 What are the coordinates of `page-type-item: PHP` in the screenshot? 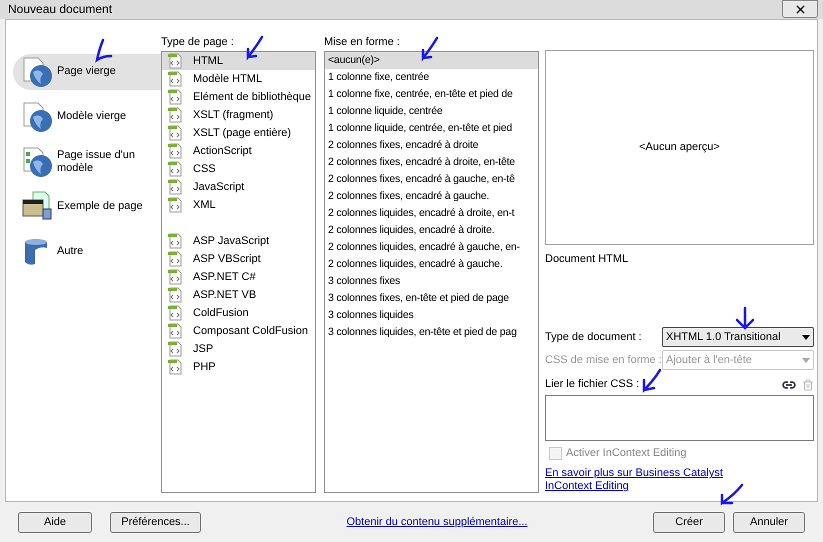 It's located at (238, 367).